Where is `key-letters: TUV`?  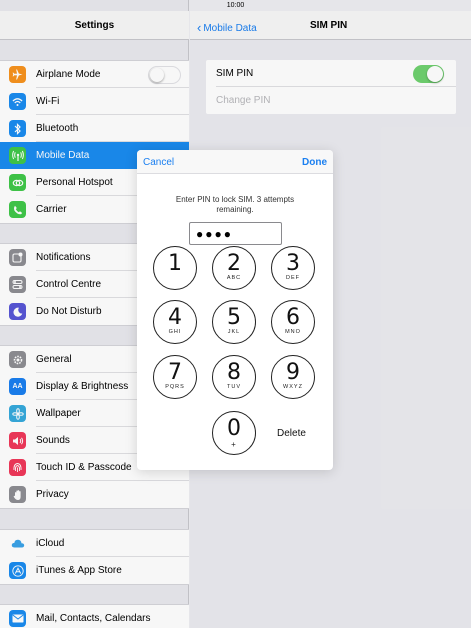 key-letters: TUV is located at coordinates (234, 387).